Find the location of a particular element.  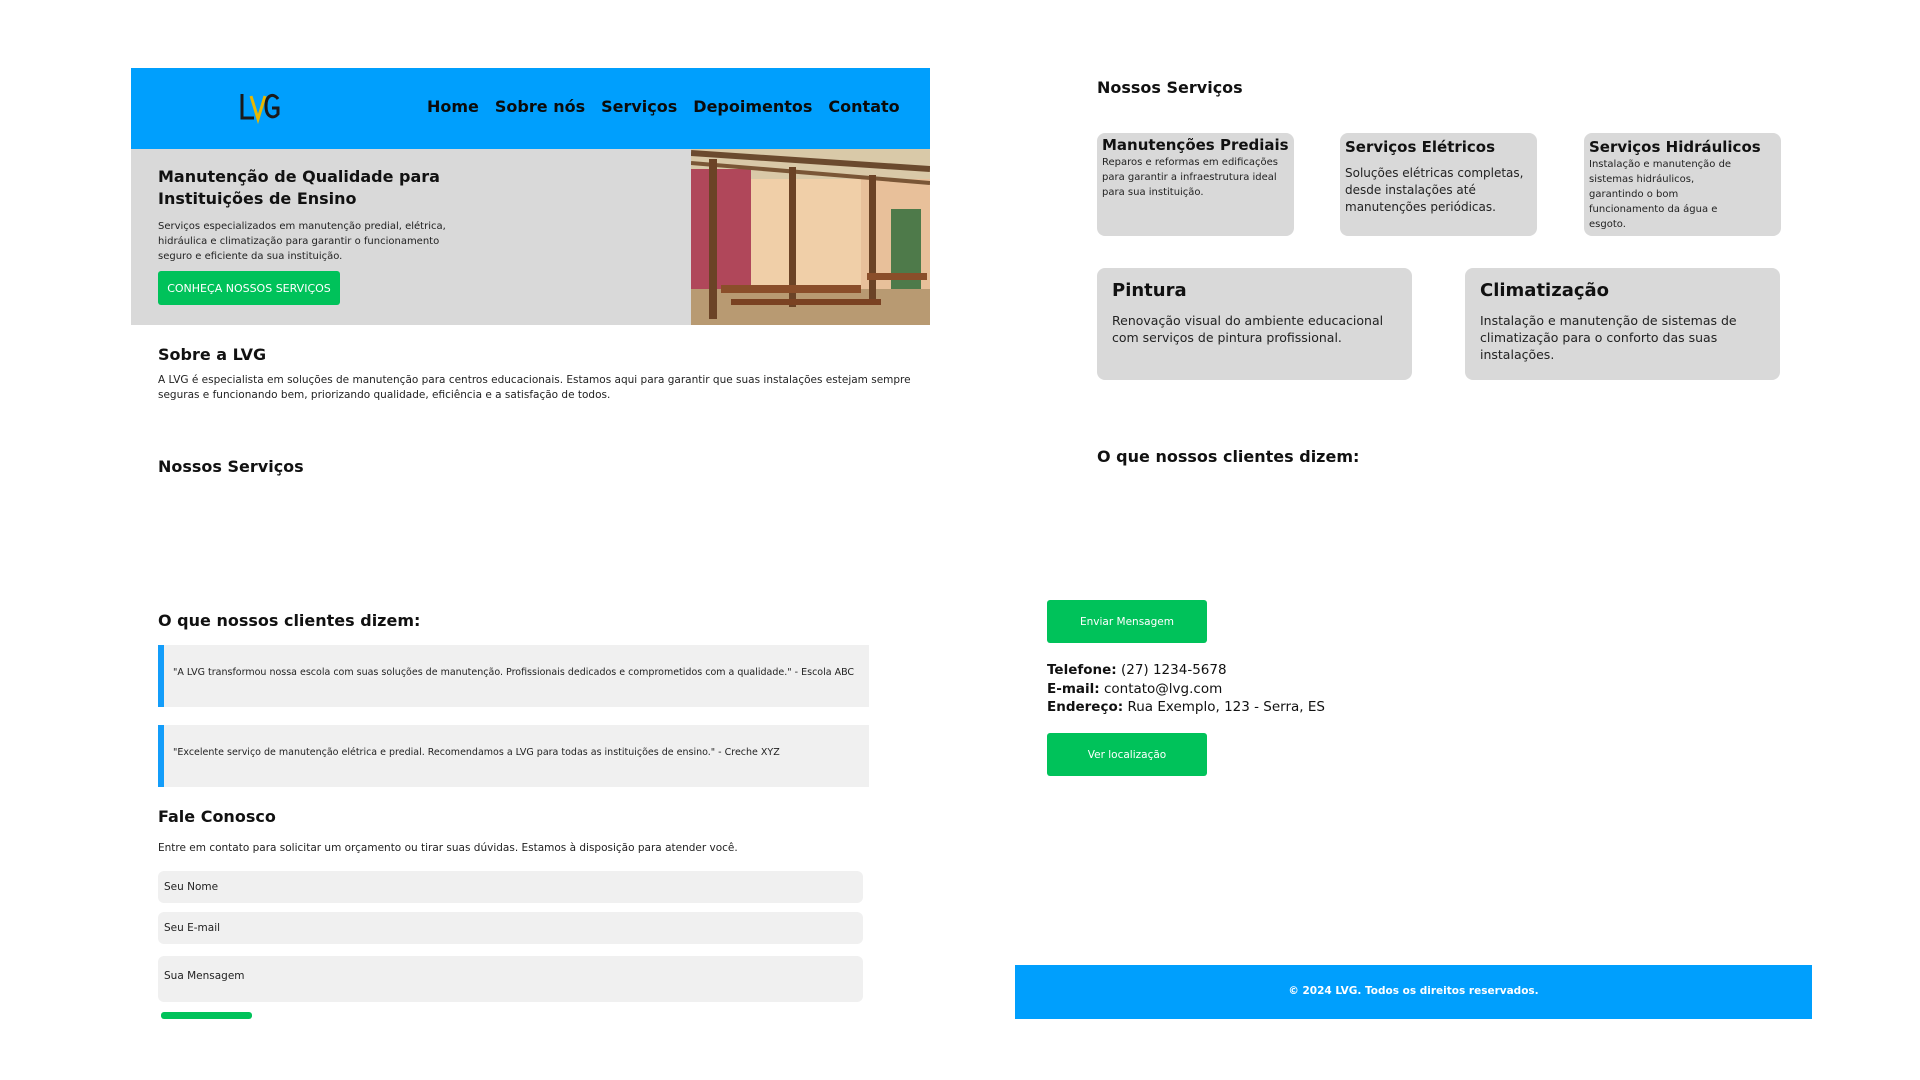

service-card-title: Serviços Hidráulicos is located at coordinates (1675, 147).